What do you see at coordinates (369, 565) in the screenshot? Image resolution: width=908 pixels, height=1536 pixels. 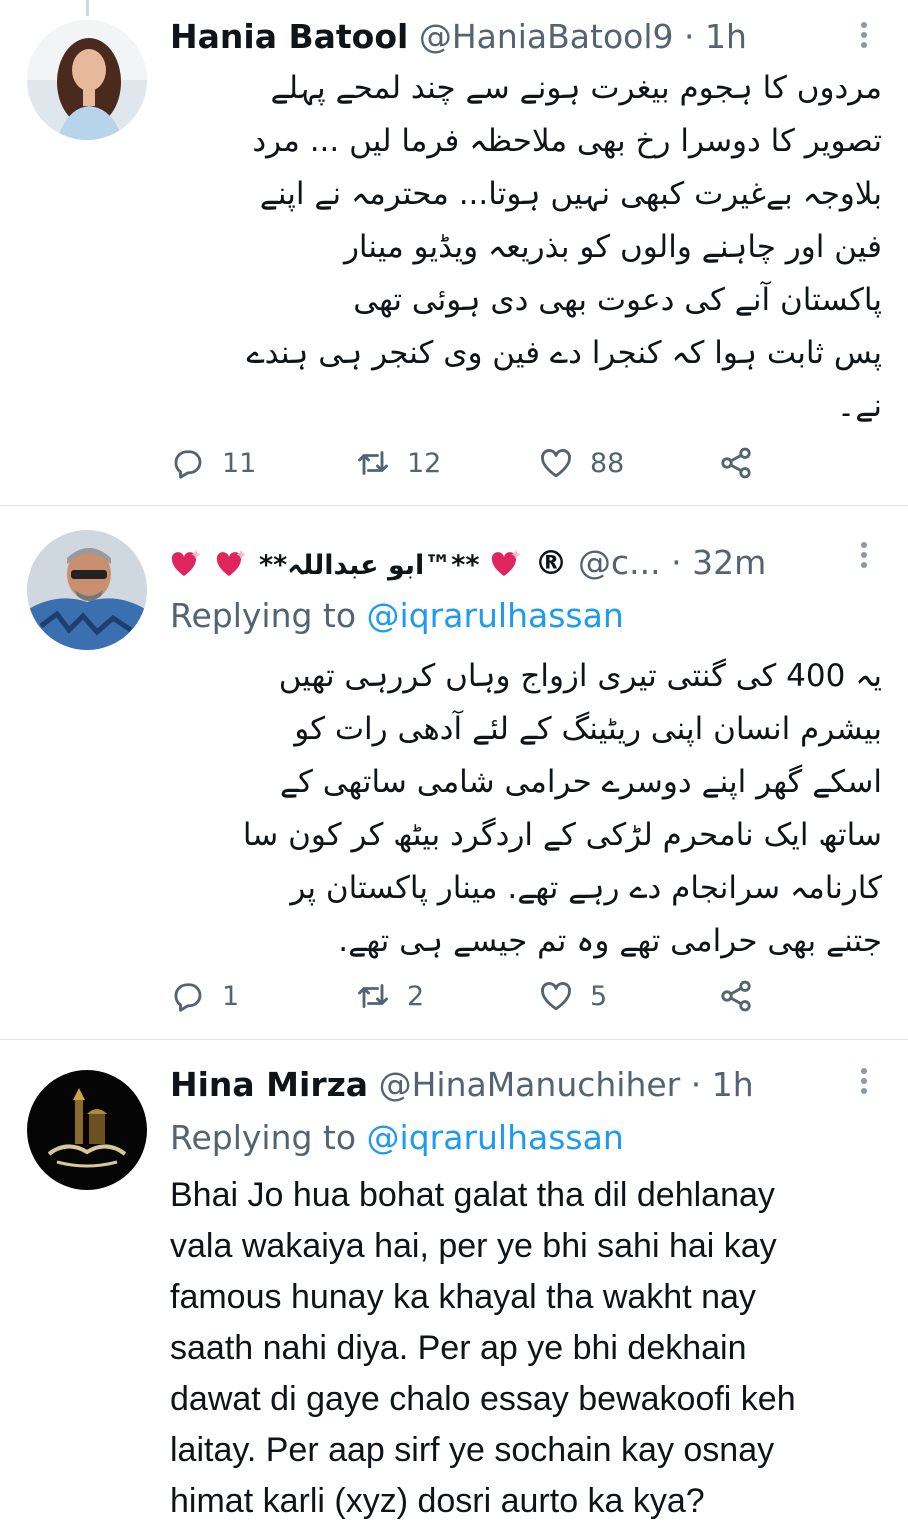 I see `display-name: **ابو عبداللہ™**` at bounding box center [369, 565].